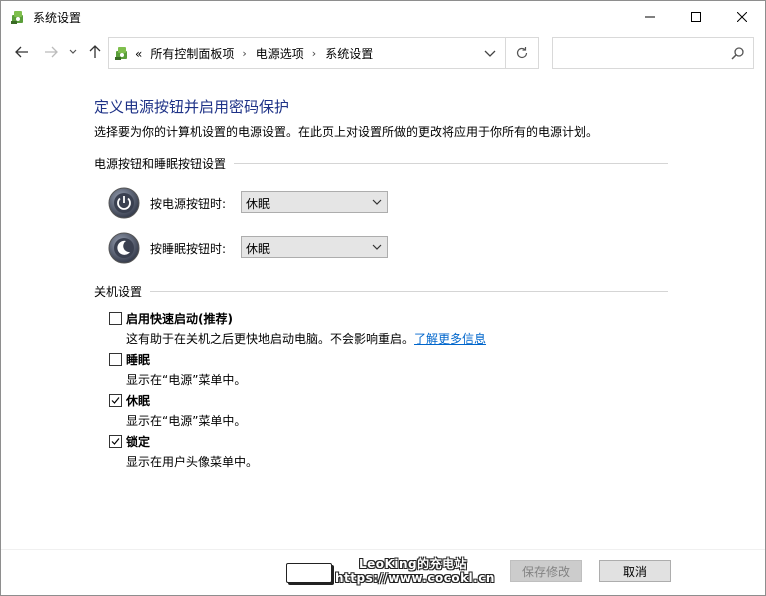  What do you see at coordinates (138, 359) in the screenshot?
I see `sleep-label: 睡眠` at bounding box center [138, 359].